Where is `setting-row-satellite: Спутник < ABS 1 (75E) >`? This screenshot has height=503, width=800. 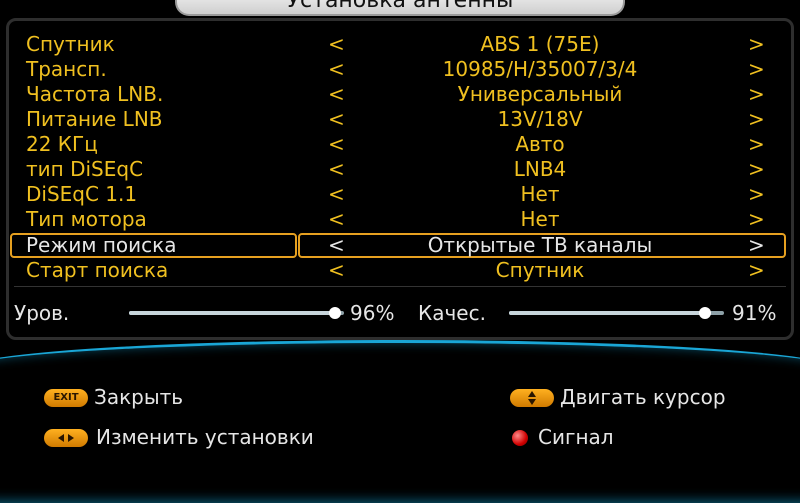
setting-row-satellite: Спутник < ABS 1 (75E) > is located at coordinates (395, 44).